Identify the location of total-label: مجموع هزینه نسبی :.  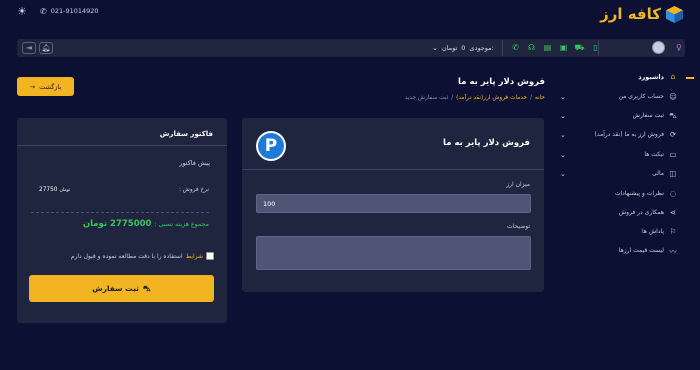
(181, 224).